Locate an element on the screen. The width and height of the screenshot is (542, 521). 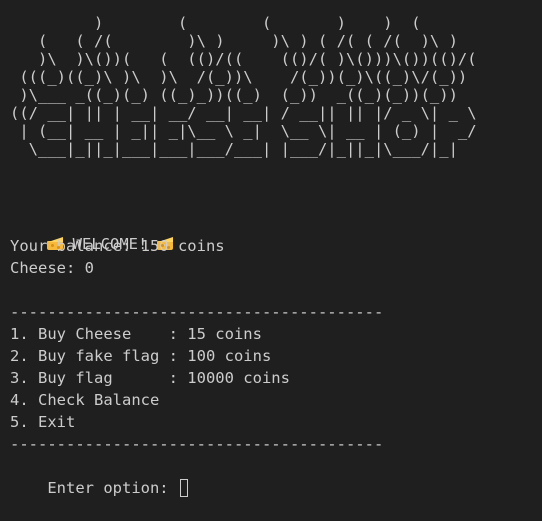
prompt-line: Enter option: is located at coordinates (99, 476).